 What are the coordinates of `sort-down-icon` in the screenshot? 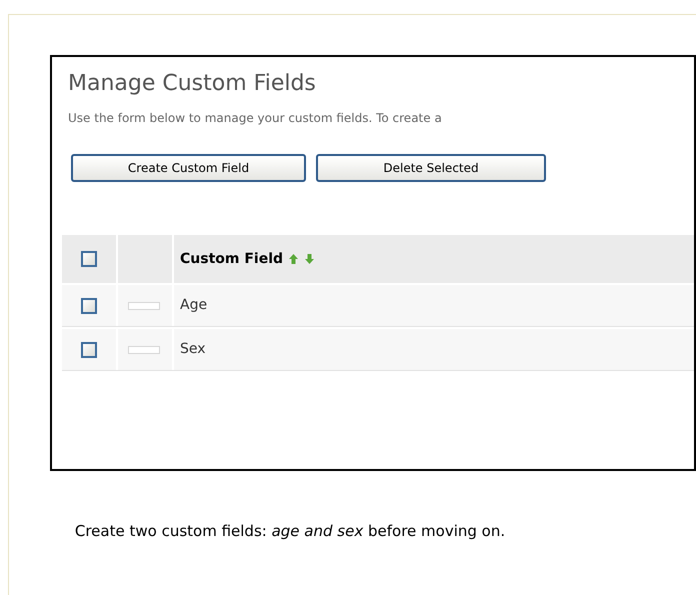 It's located at (310, 259).